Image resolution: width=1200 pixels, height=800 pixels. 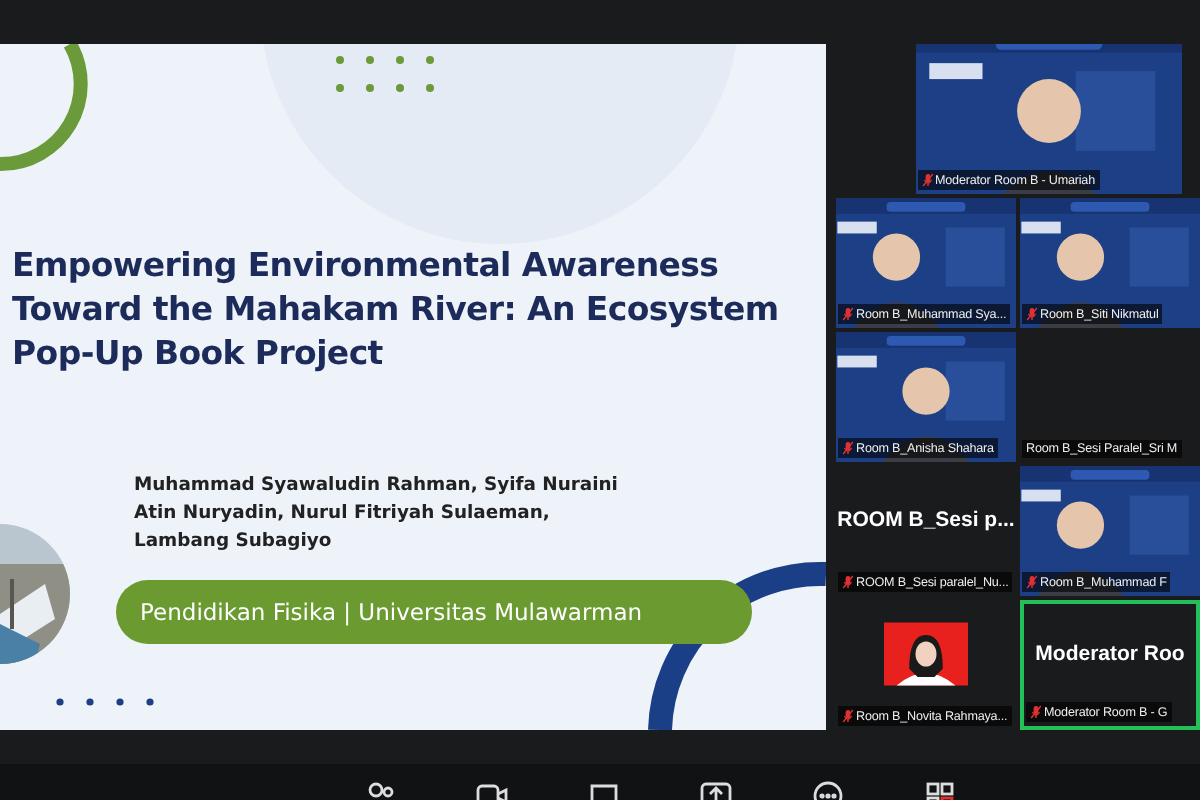 What do you see at coordinates (234, 542) in the screenshot?
I see `author-names: Lambang Subagiyo` at bounding box center [234, 542].